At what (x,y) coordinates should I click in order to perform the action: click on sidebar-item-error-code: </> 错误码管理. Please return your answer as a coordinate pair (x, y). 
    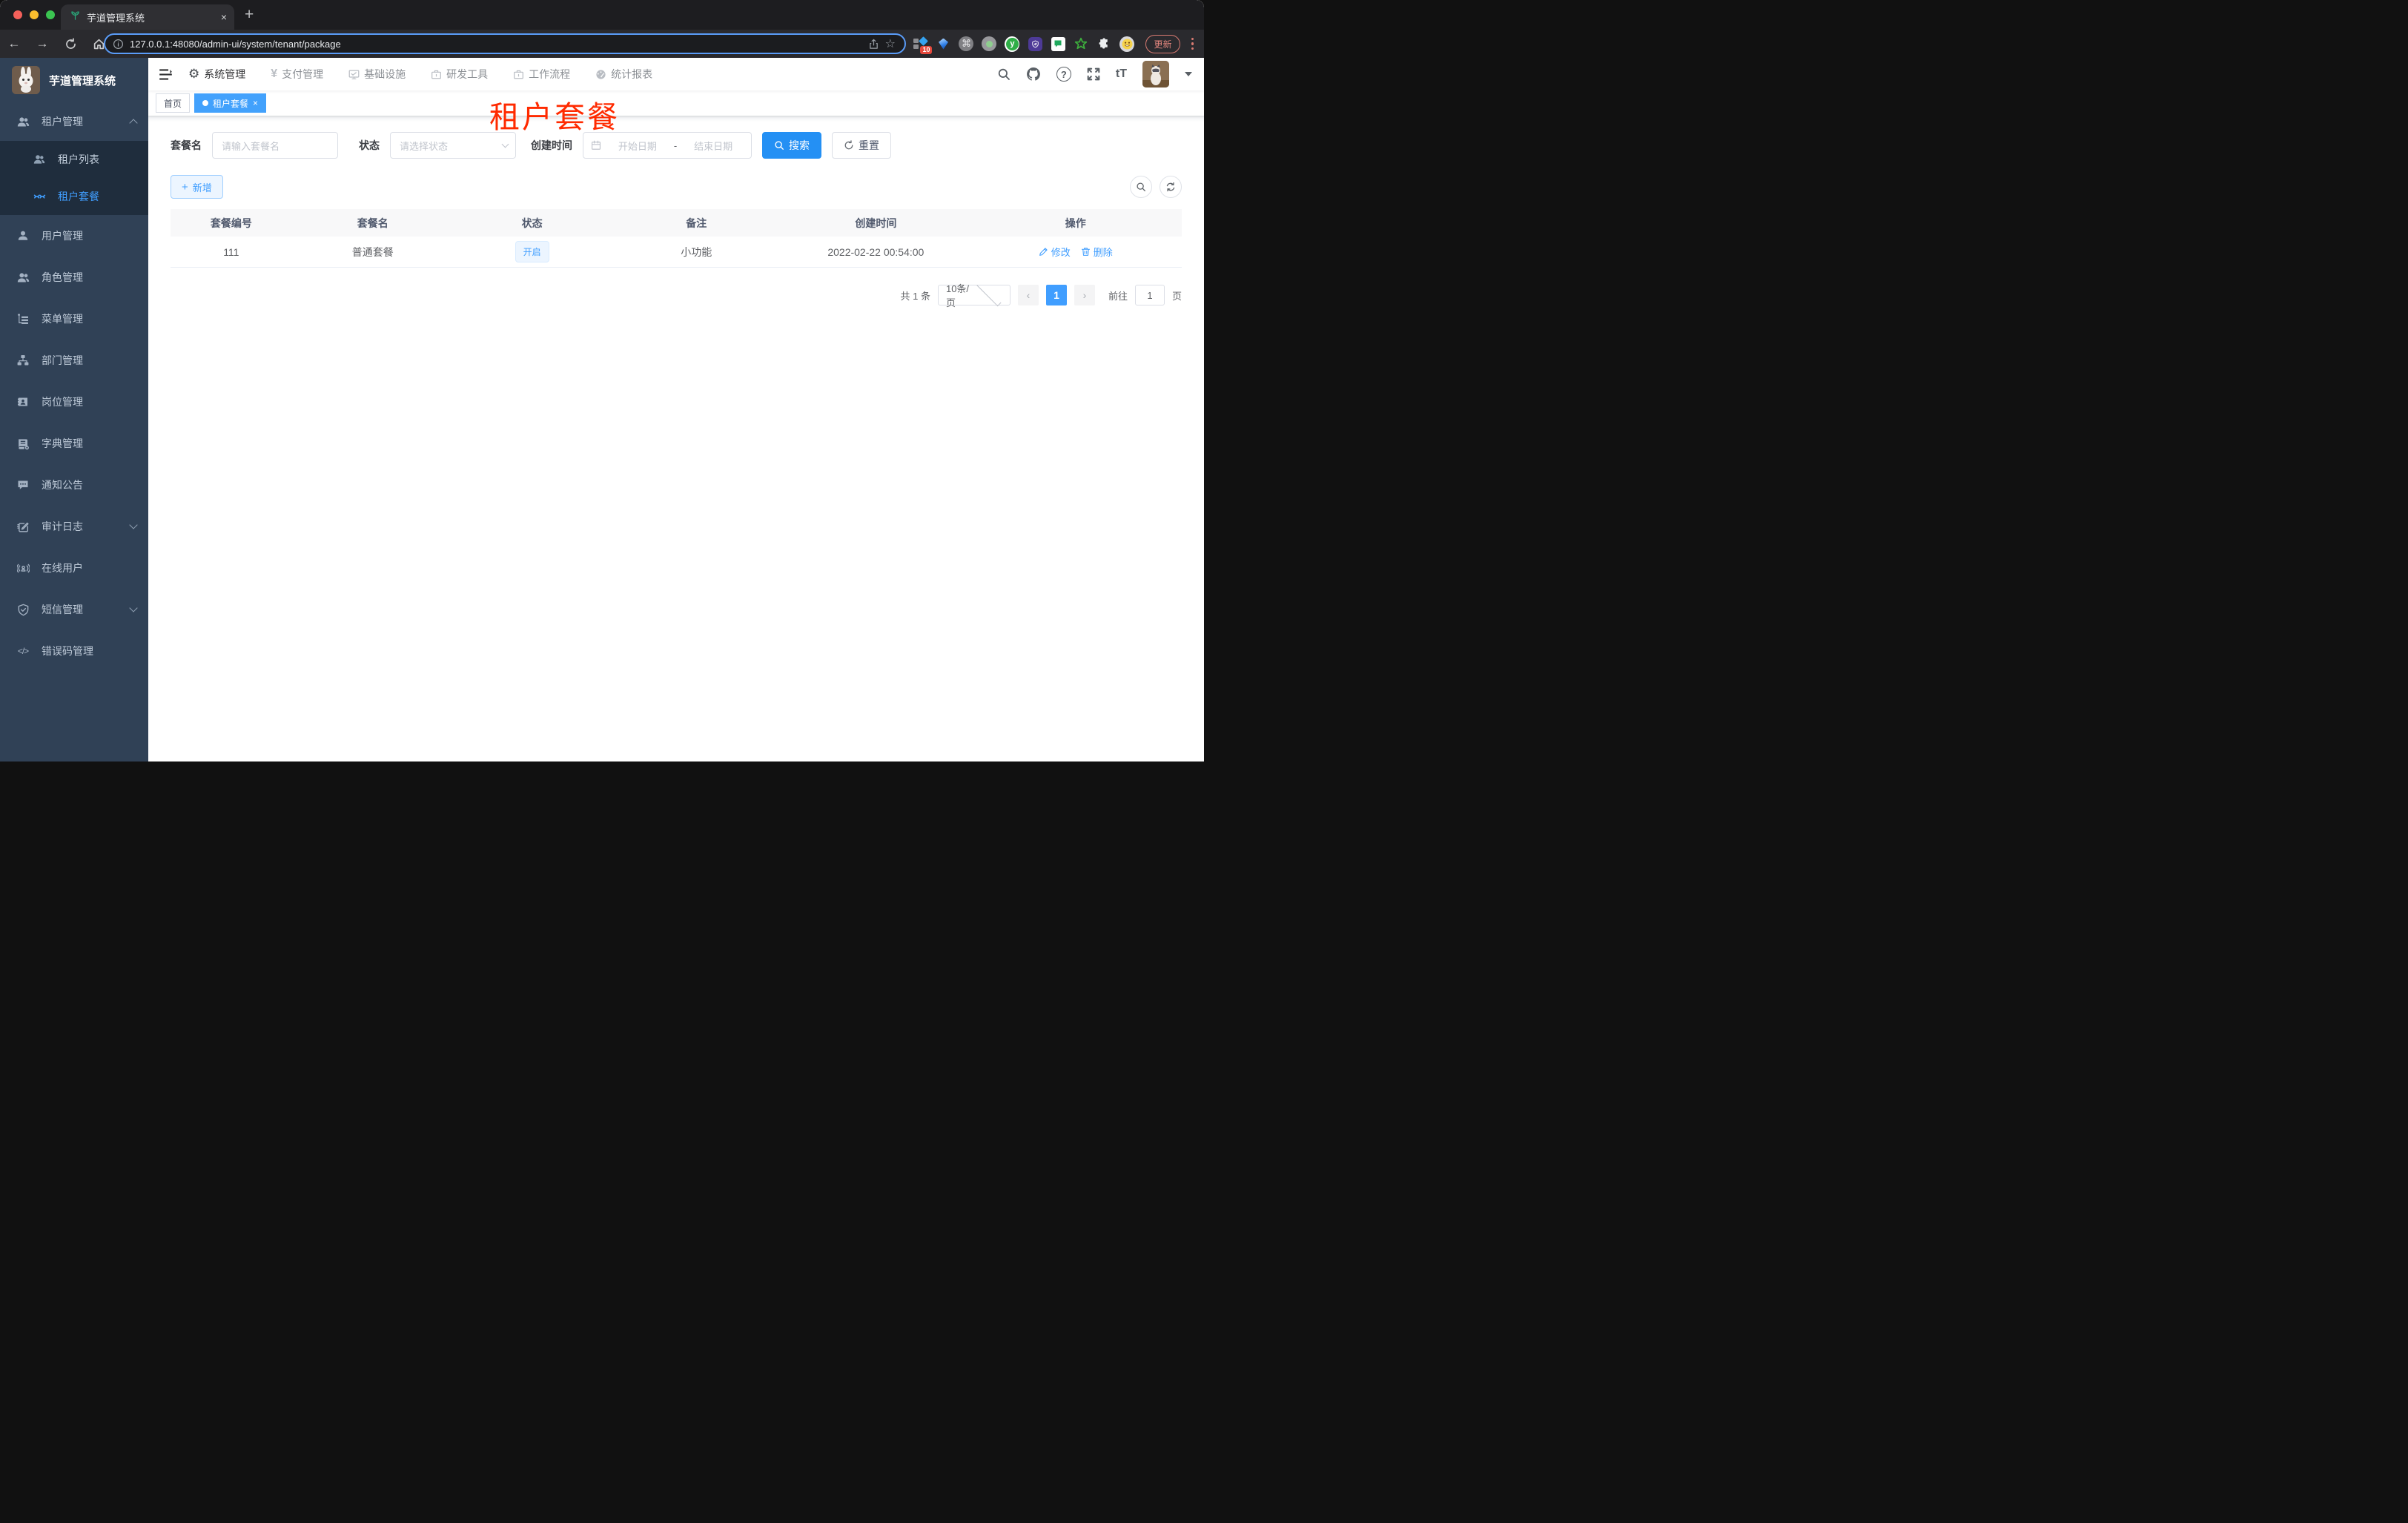
    Looking at the image, I should click on (74, 651).